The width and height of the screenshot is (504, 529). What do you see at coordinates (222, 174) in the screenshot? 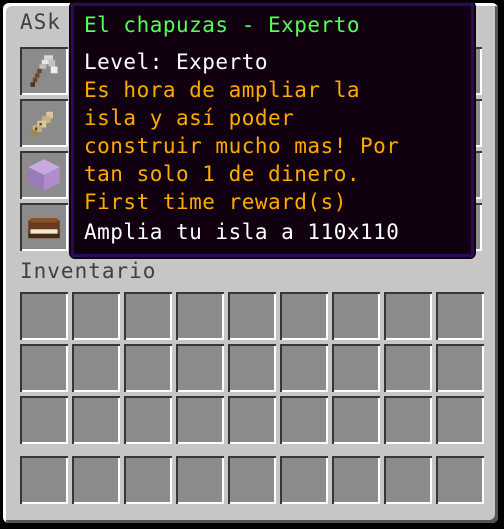
I see `tooltip-description-line: tan solo 1 de dinero.` at bounding box center [222, 174].